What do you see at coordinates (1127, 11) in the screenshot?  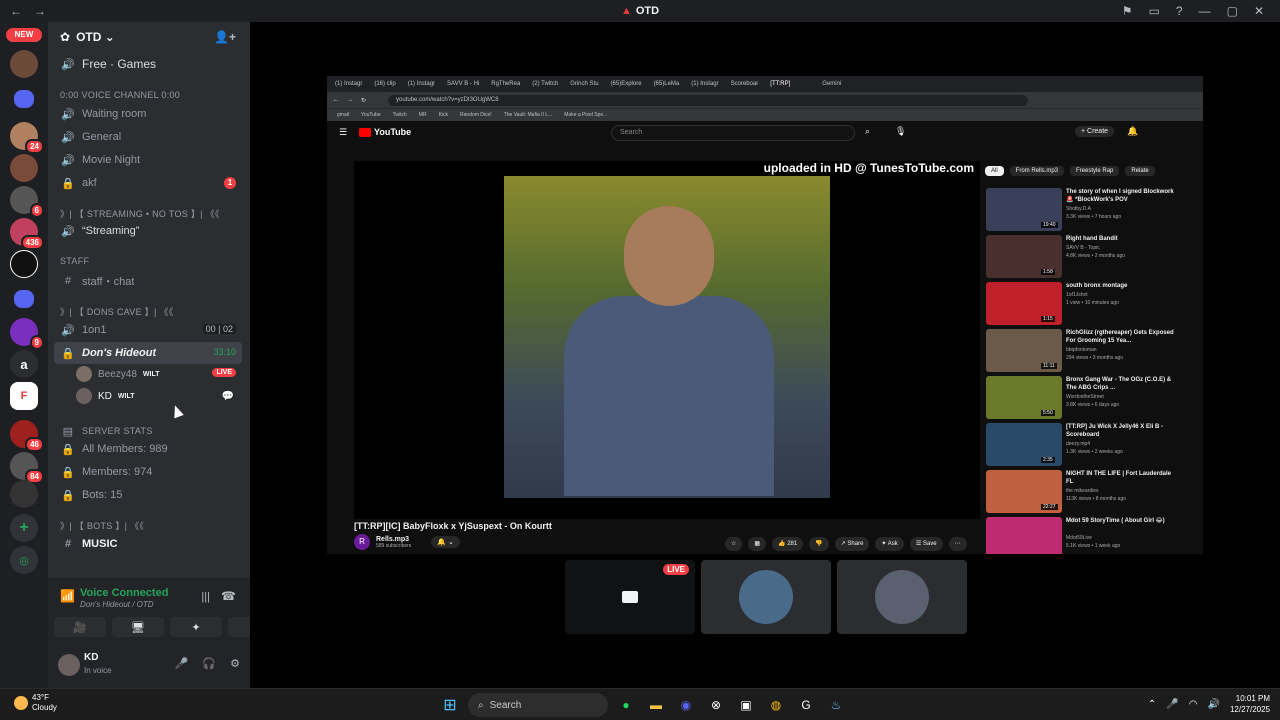 I see `inbox-icon: ⚑` at bounding box center [1127, 11].